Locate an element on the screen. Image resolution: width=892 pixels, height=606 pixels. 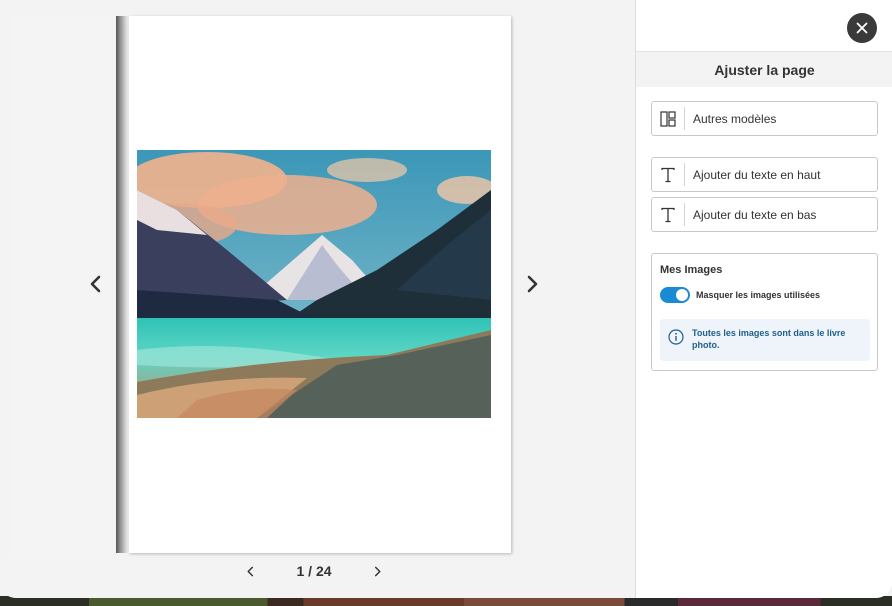
option-label: Ajouter du texte en bas is located at coordinates (755, 214).